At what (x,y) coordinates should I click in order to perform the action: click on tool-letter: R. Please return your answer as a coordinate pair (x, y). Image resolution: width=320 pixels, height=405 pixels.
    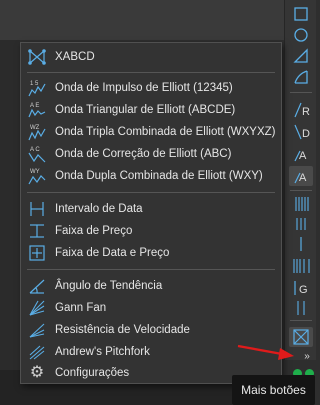
    Looking at the image, I should click on (306, 112).